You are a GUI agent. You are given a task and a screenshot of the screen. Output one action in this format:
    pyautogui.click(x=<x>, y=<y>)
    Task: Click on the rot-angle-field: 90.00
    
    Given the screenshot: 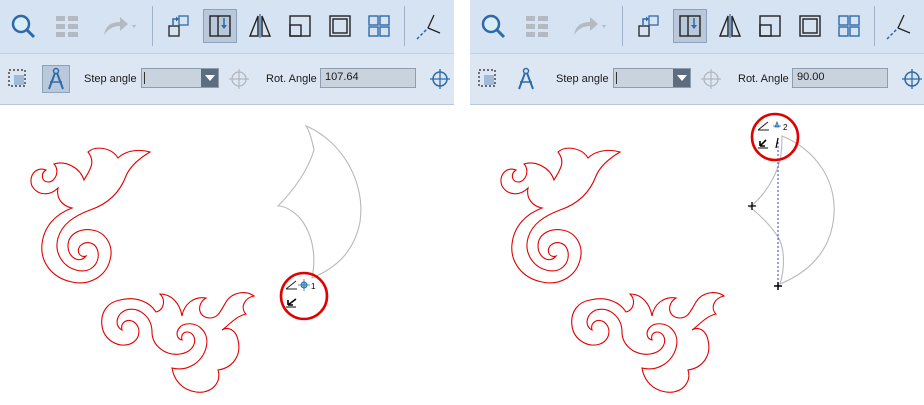 What is the action you would take?
    pyautogui.click(x=840, y=78)
    